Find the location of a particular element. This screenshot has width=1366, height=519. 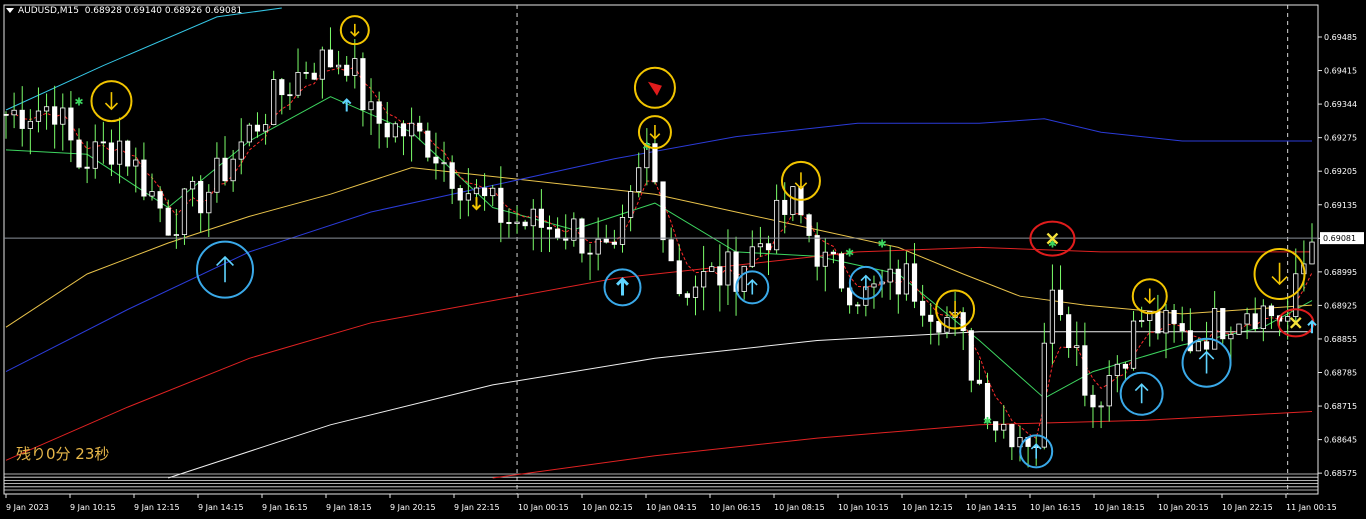

star-marker: ✱ is located at coordinates (987, 421).